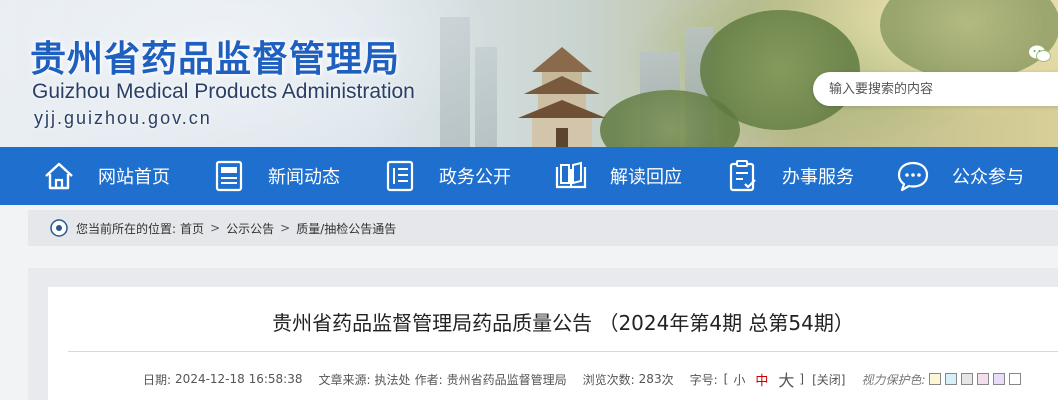 The height and width of the screenshot is (400, 1058). Describe the element at coordinates (1040, 54) in the screenshot. I see `wechat-icon` at that location.